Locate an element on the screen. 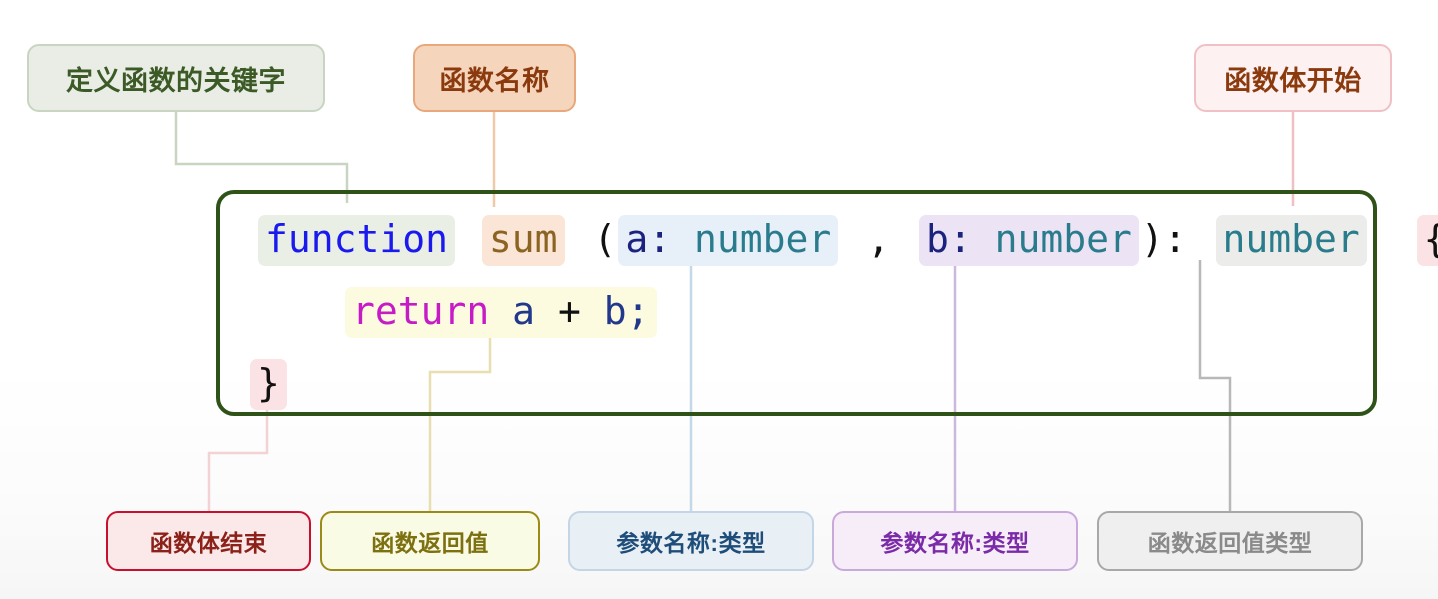 Image resolution: width=1438 pixels, height=599 pixels. connector-body-end is located at coordinates (238, 456).